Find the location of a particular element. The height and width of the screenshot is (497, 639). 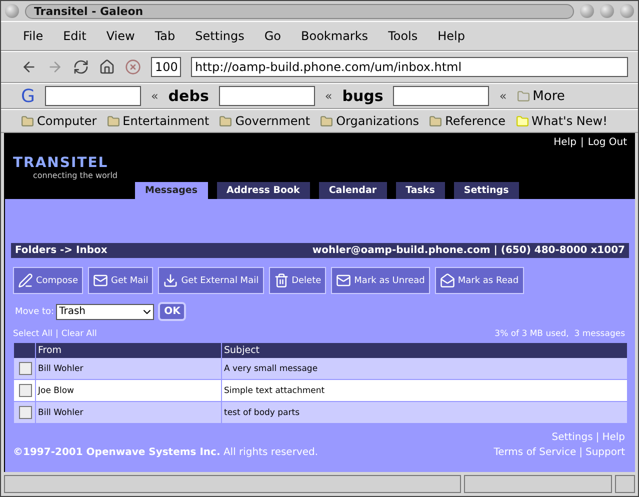

nav-tab: Settings is located at coordinates (486, 190).